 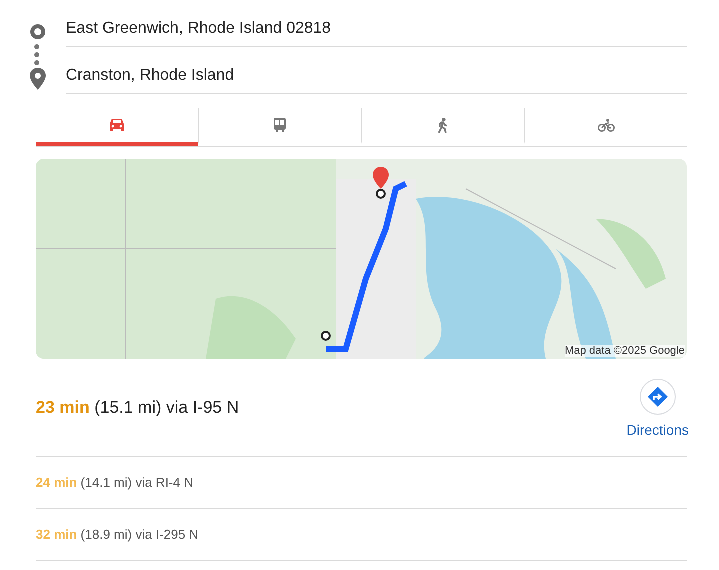 I want to click on map-attribution: Map data ©2025 Google, so click(x=624, y=351).